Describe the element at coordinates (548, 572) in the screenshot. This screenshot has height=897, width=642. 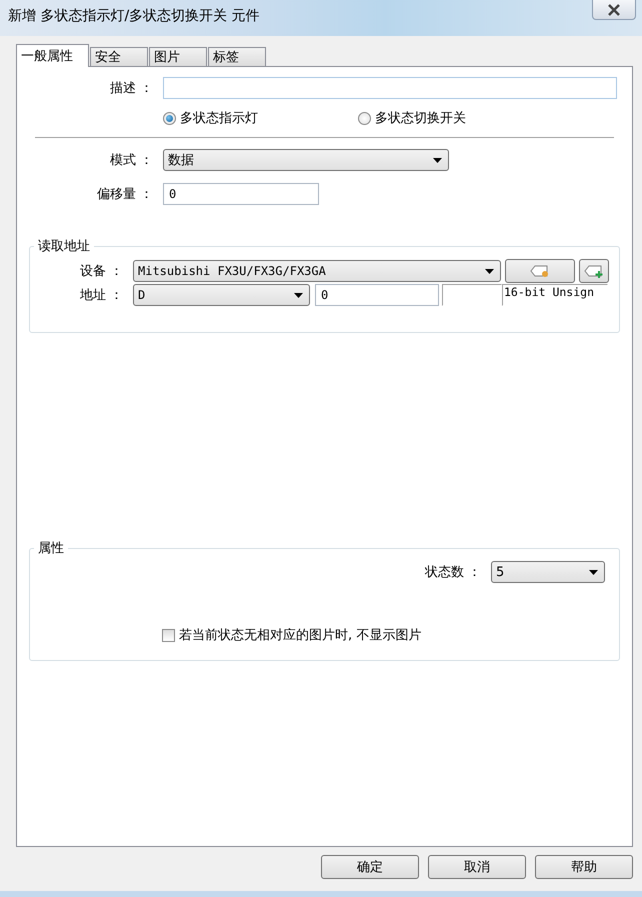
I see `state-count-dropdown: 5` at that location.